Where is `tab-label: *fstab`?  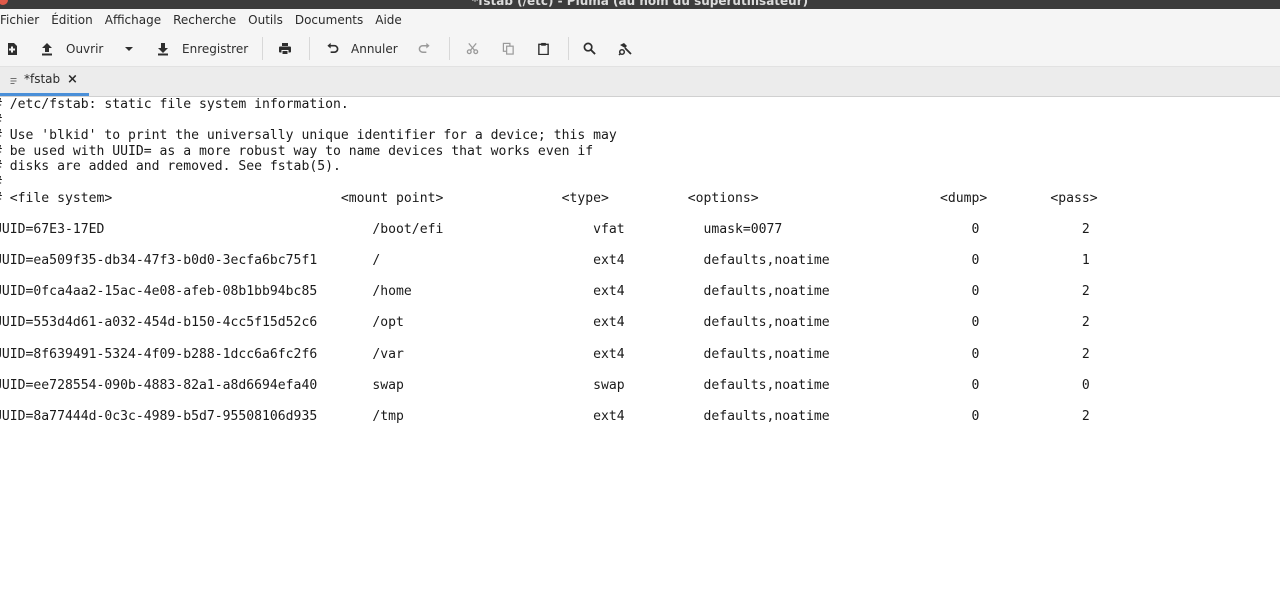
tab-label: *fstab is located at coordinates (42, 79).